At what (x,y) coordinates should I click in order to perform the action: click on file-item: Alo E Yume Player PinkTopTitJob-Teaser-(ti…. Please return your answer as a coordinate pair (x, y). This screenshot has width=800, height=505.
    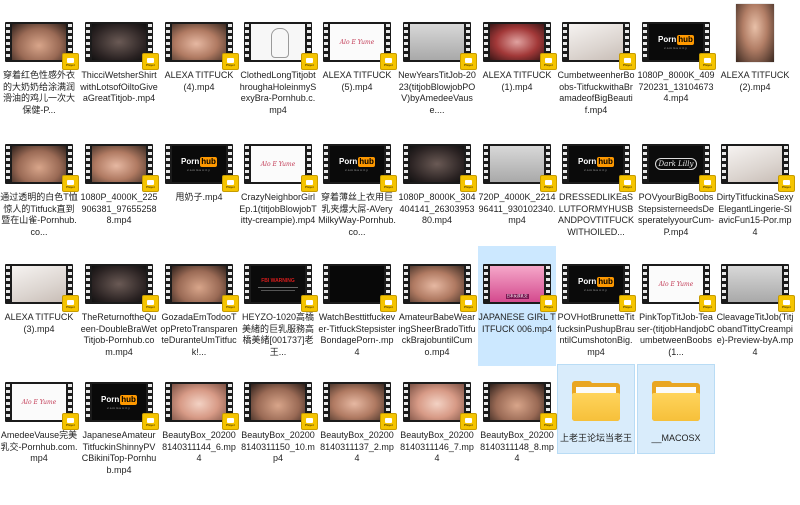
    Looking at the image, I should click on (676, 306).